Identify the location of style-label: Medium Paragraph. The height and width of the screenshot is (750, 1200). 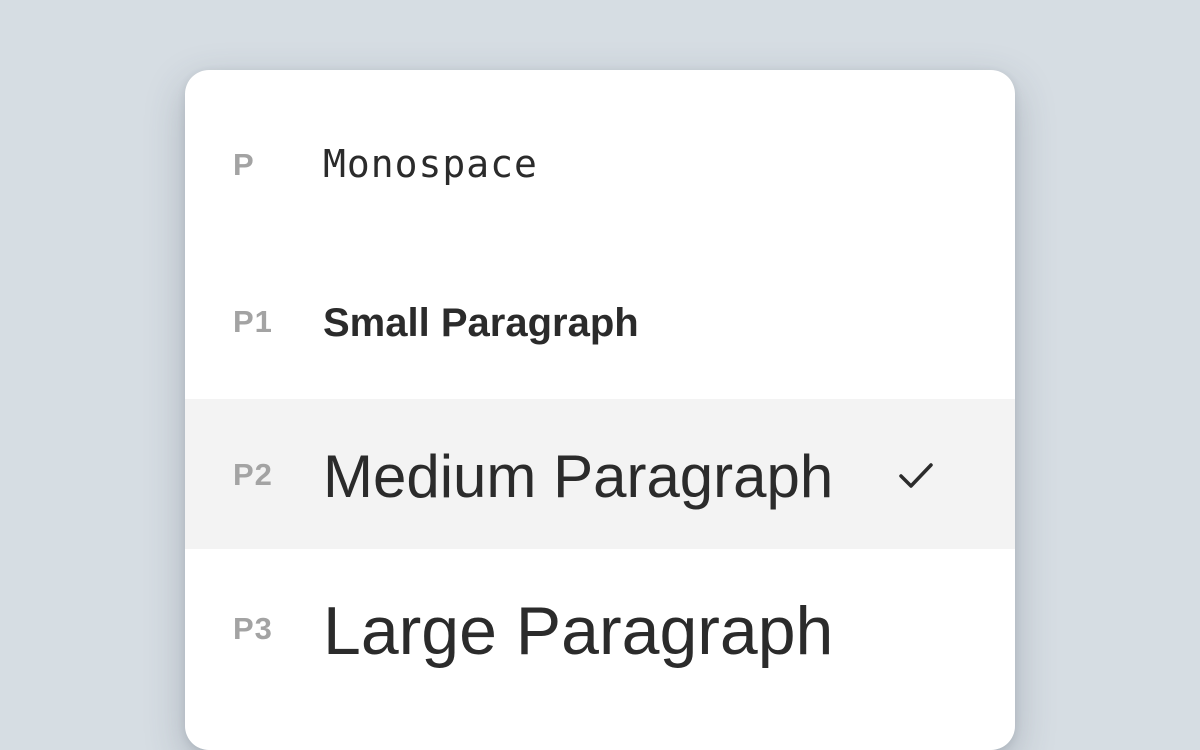
(578, 476).